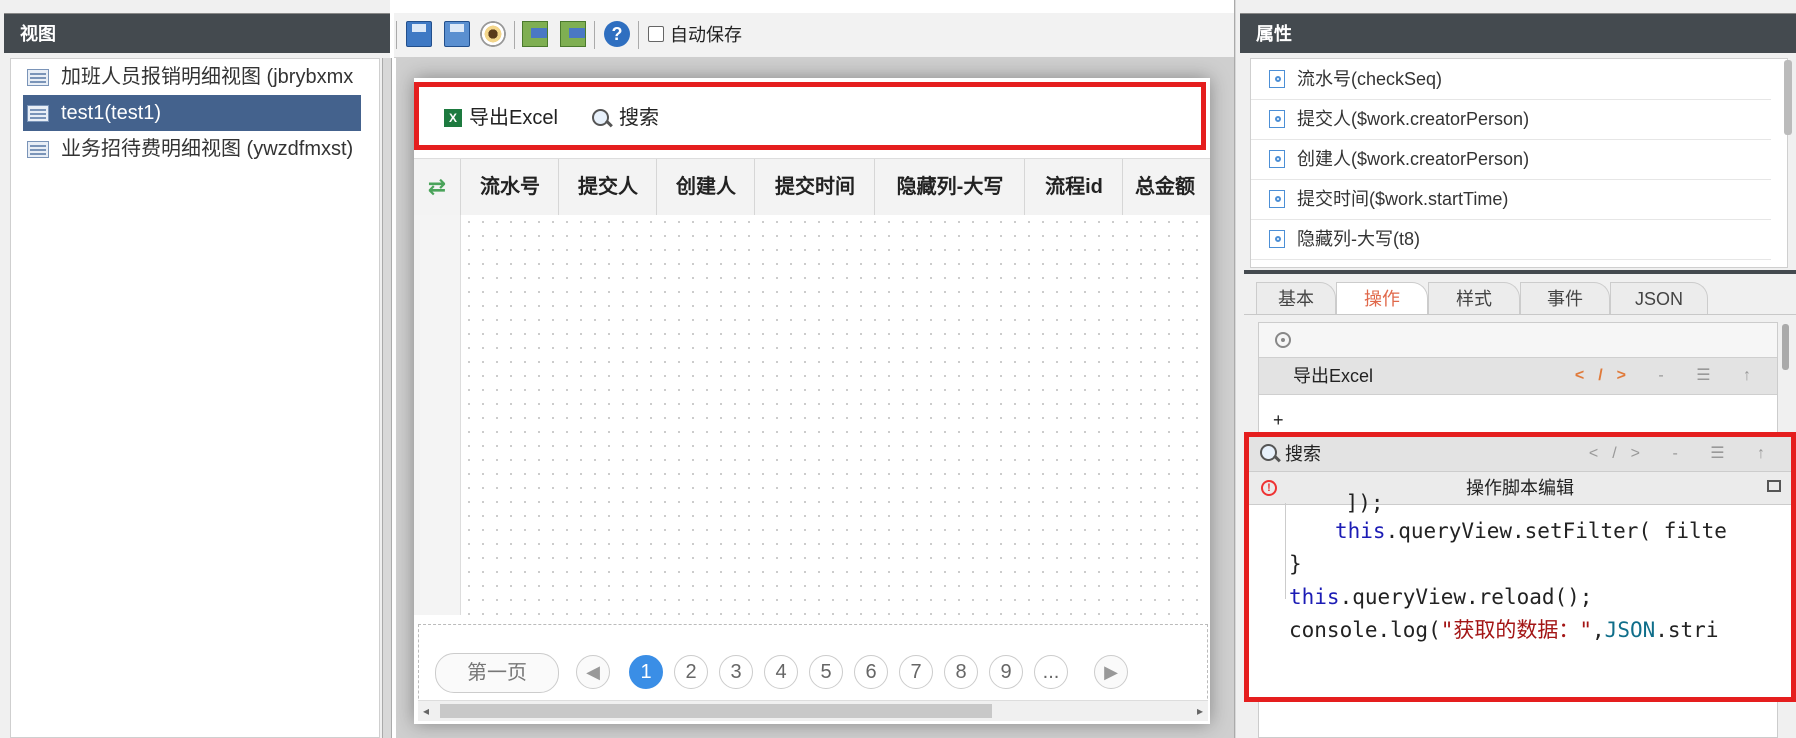  I want to click on page-button: 4, so click(781, 672).